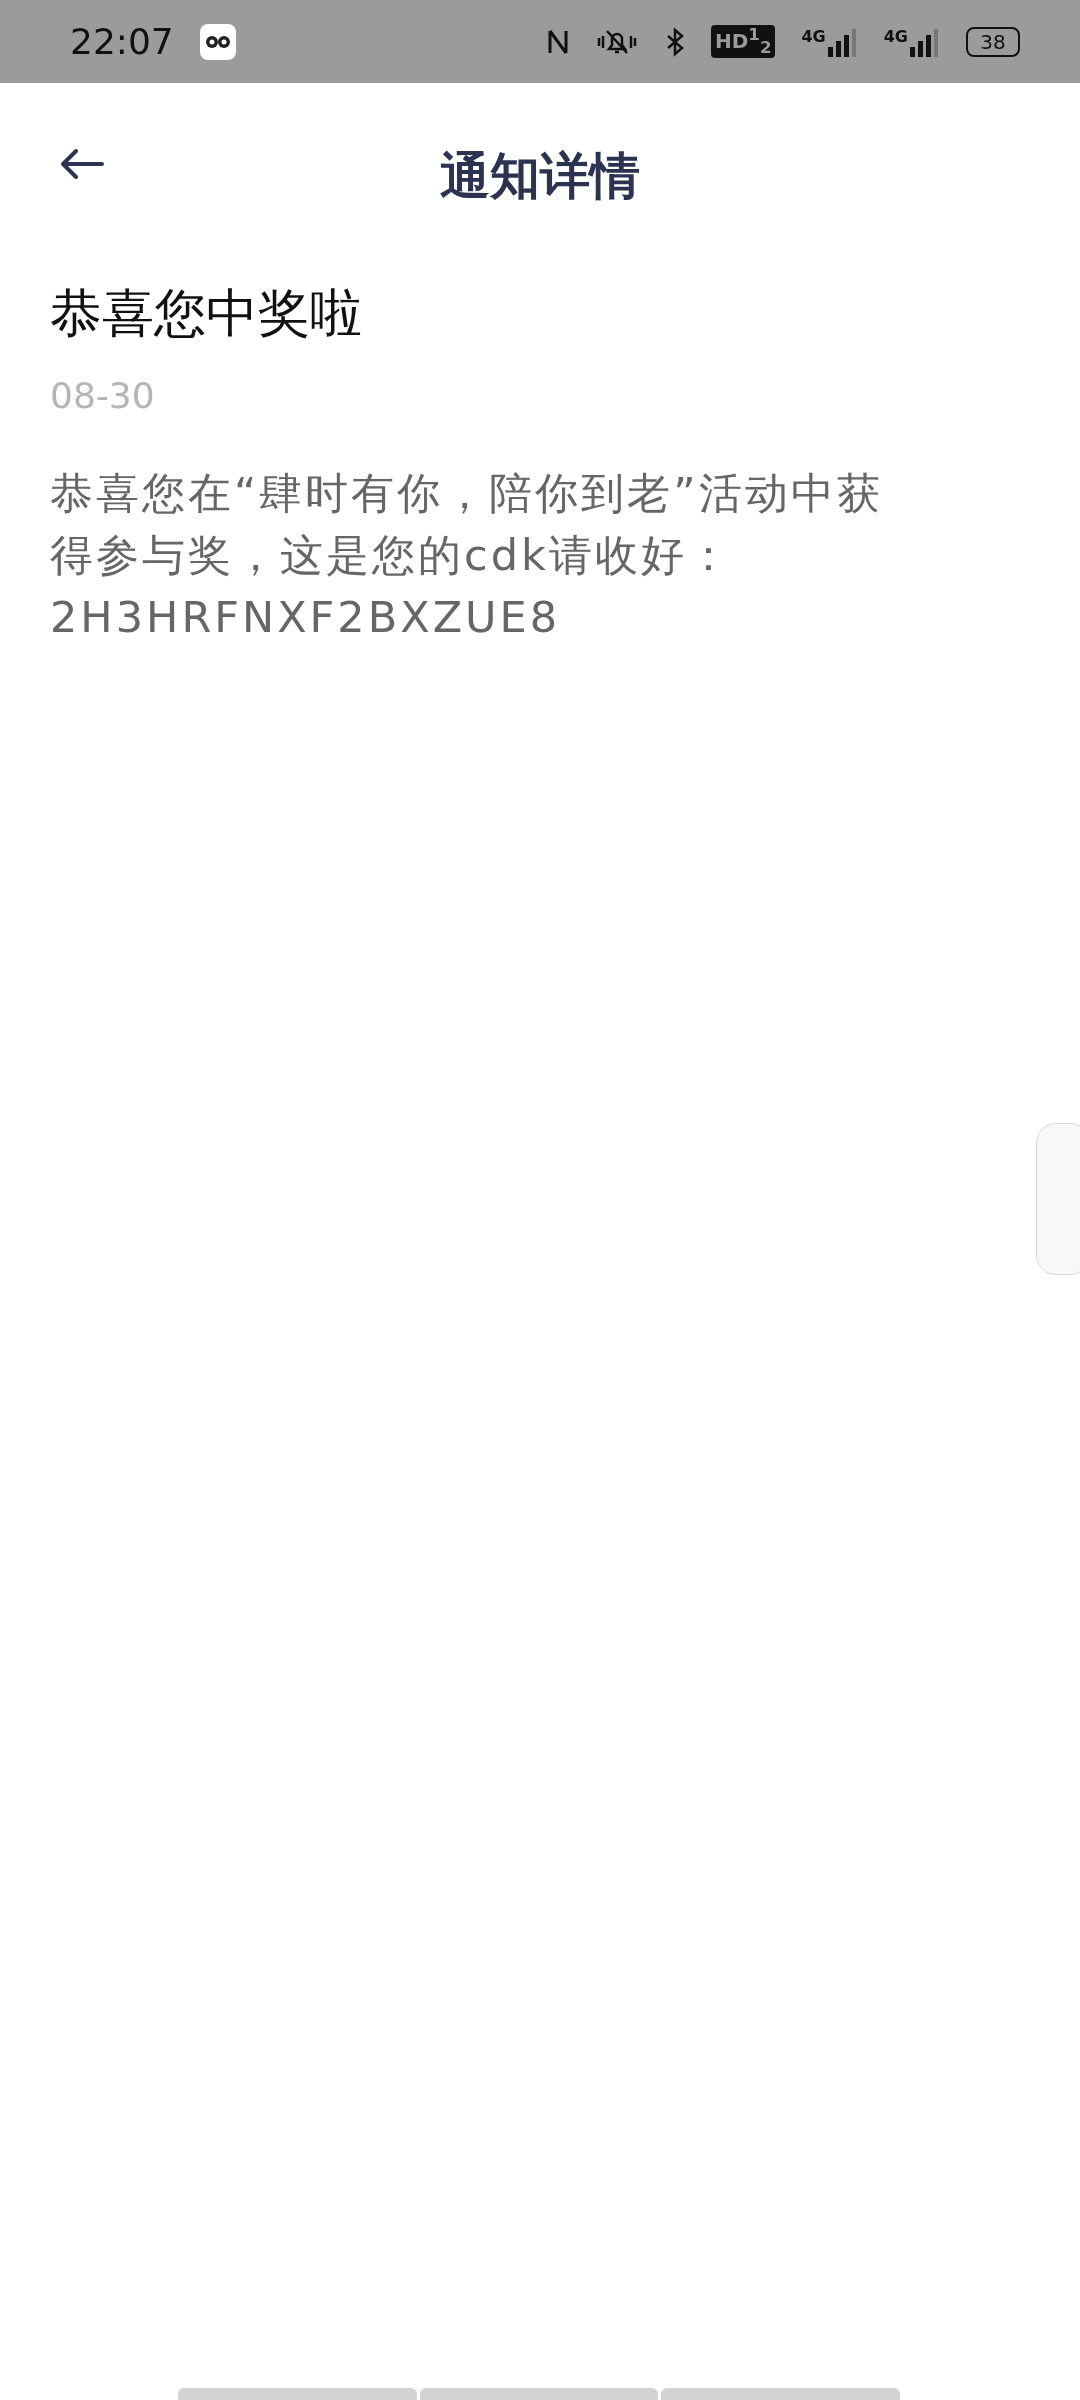 Image resolution: width=1080 pixels, height=2400 pixels. Describe the element at coordinates (122, 41) in the screenshot. I see `status-time: 22:07` at that location.